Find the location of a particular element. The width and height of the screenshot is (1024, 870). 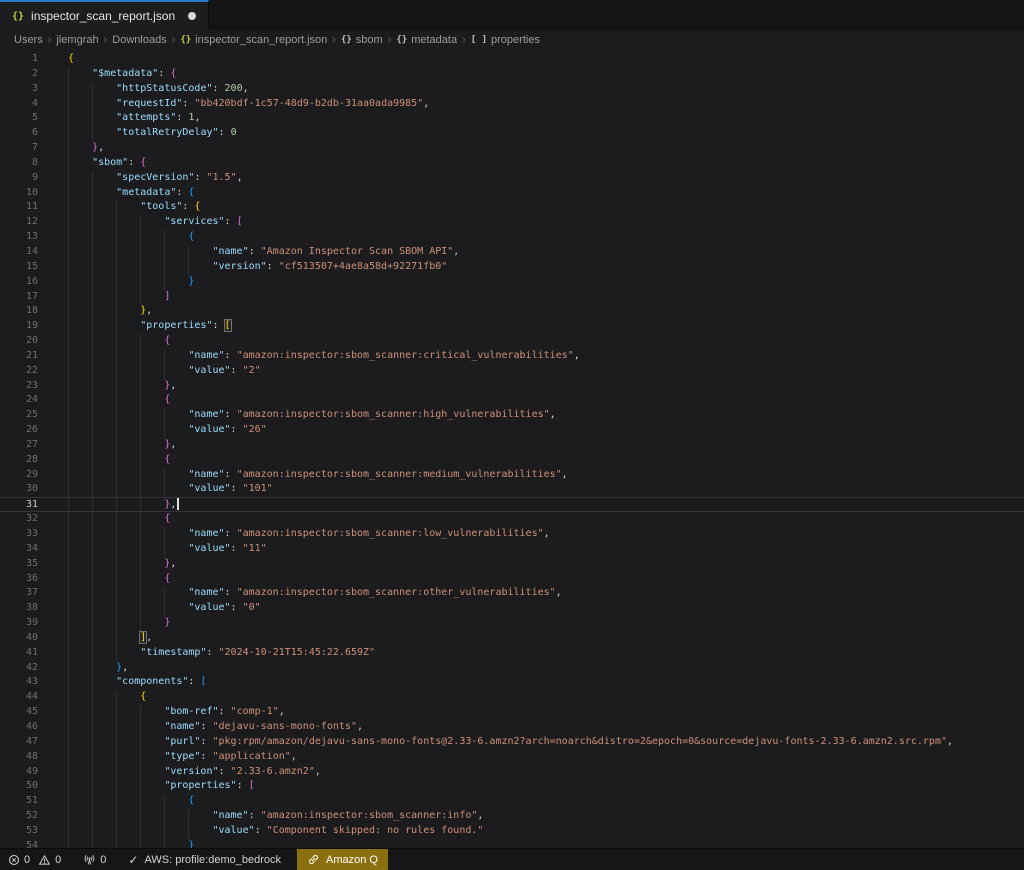

code-line-23: 23}, is located at coordinates (512, 386).